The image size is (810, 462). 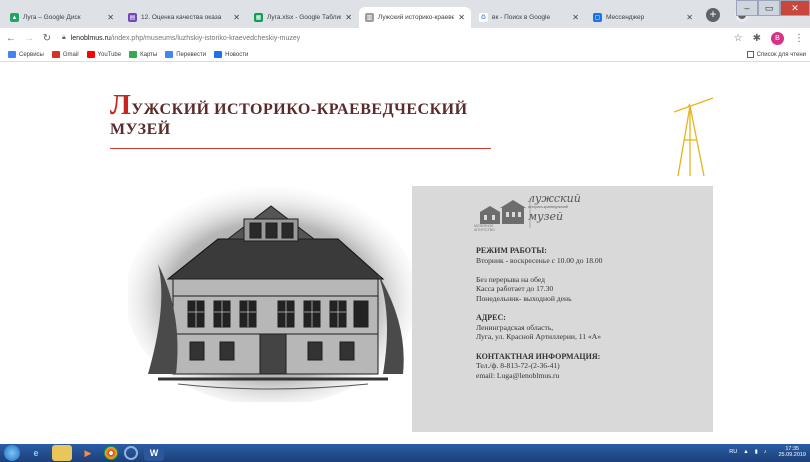 What do you see at coordinates (745, 452) in the screenshot?
I see `tray-arrow-icon: ▲` at bounding box center [745, 452].